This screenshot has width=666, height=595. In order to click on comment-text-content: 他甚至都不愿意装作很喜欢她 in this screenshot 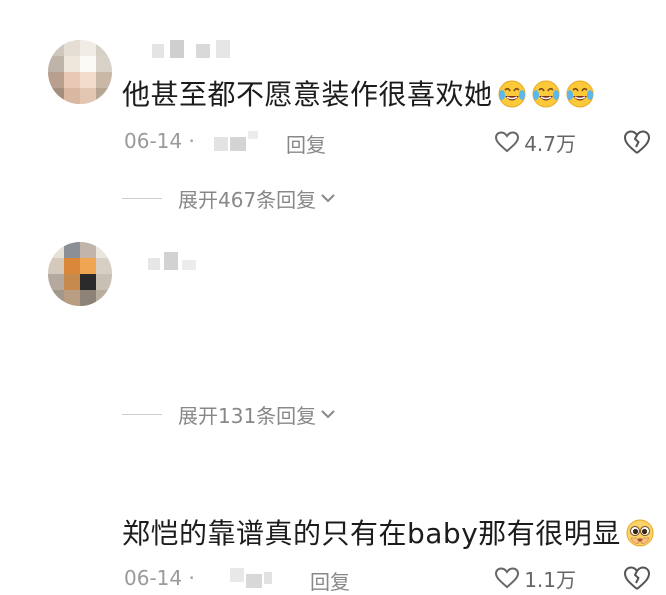, I will do `click(307, 94)`.